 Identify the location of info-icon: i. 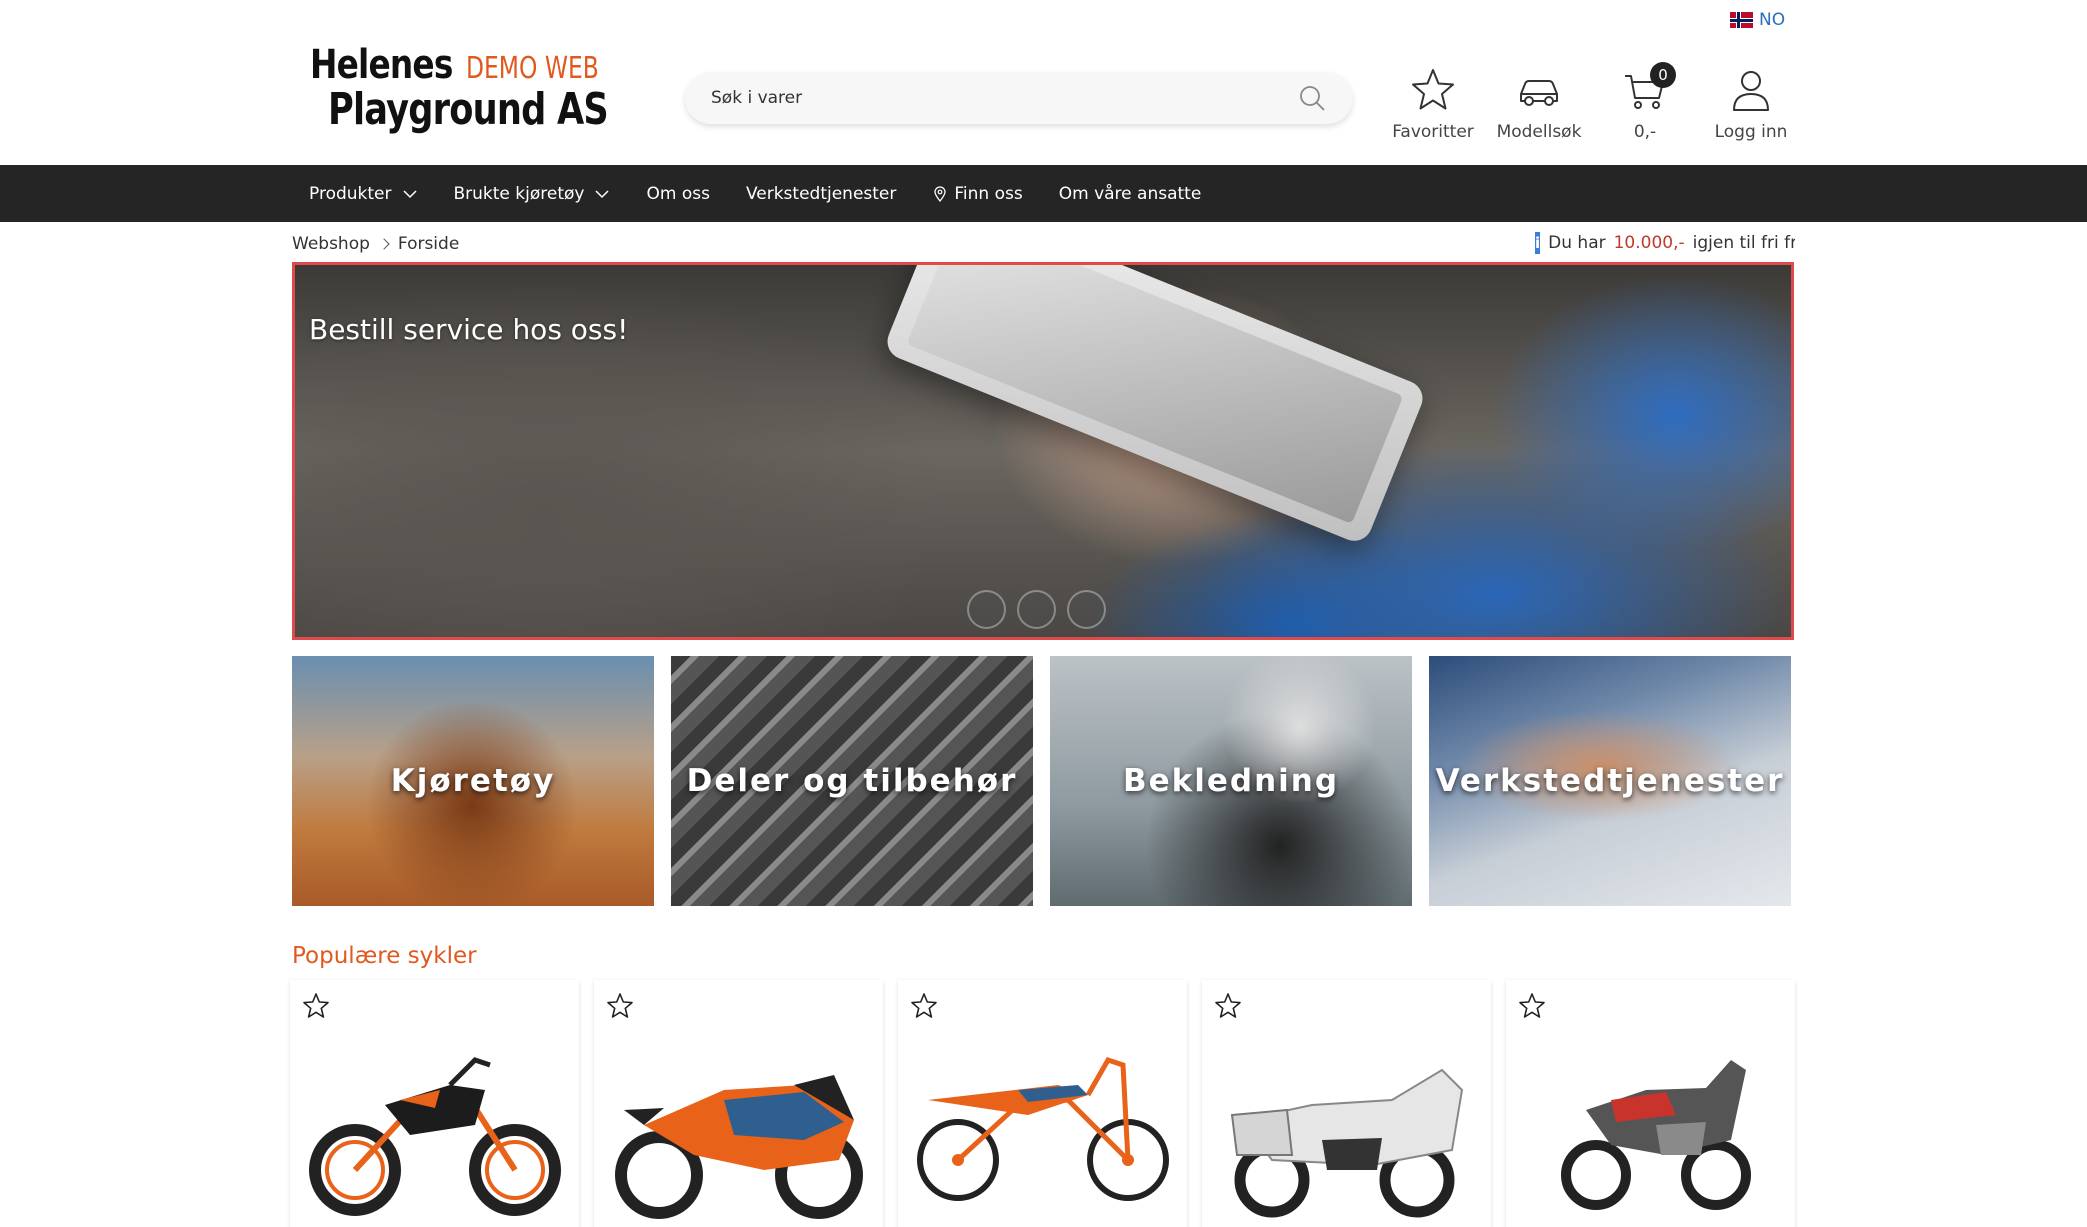
(1538, 243).